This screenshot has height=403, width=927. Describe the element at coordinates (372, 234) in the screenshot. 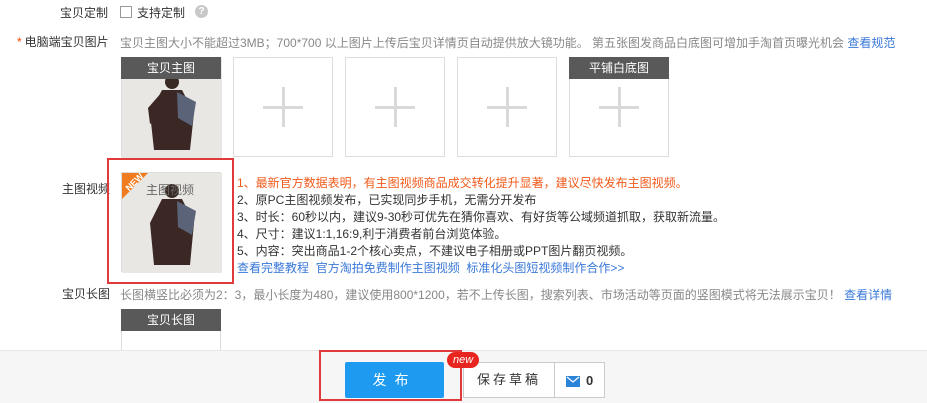

I see `video-tip-4: 4、尺寸：建议1:1,16:9,利于消费者前台浏览体验。` at that location.